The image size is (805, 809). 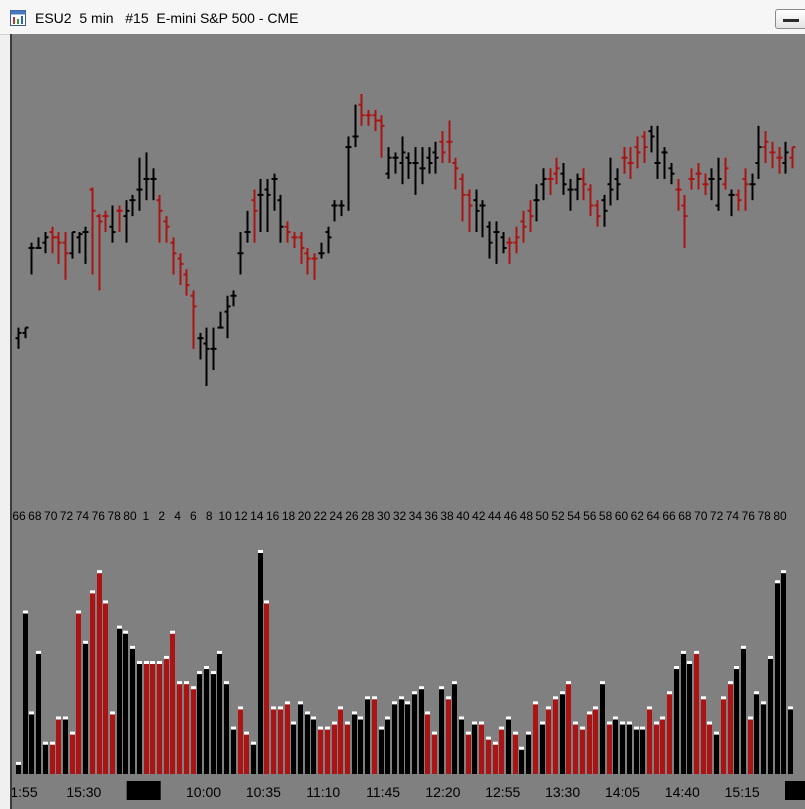 What do you see at coordinates (143, 790) in the screenshot?
I see `time-axis-label: 7-16` at bounding box center [143, 790].